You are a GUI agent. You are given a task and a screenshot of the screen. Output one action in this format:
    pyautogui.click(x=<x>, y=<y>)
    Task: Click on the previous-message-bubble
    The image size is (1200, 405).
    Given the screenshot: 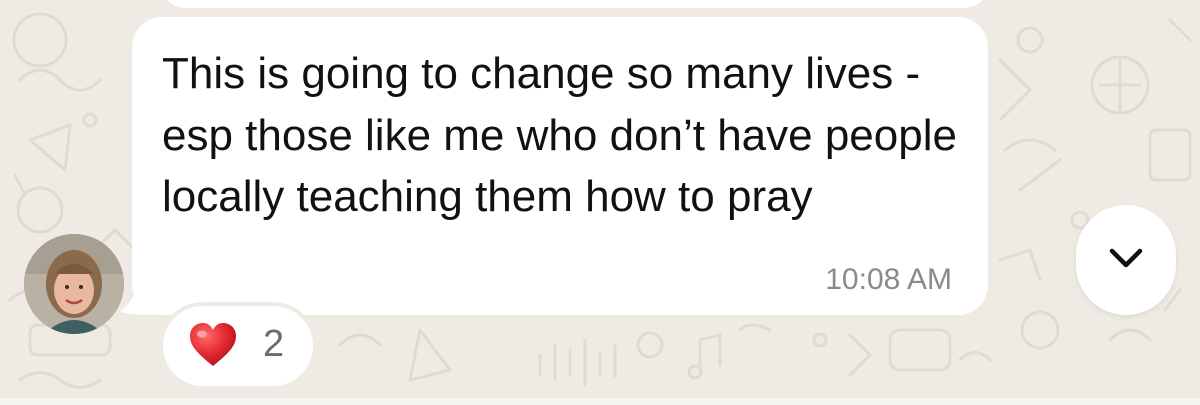 What is the action you would take?
    pyautogui.click(x=575, y=4)
    